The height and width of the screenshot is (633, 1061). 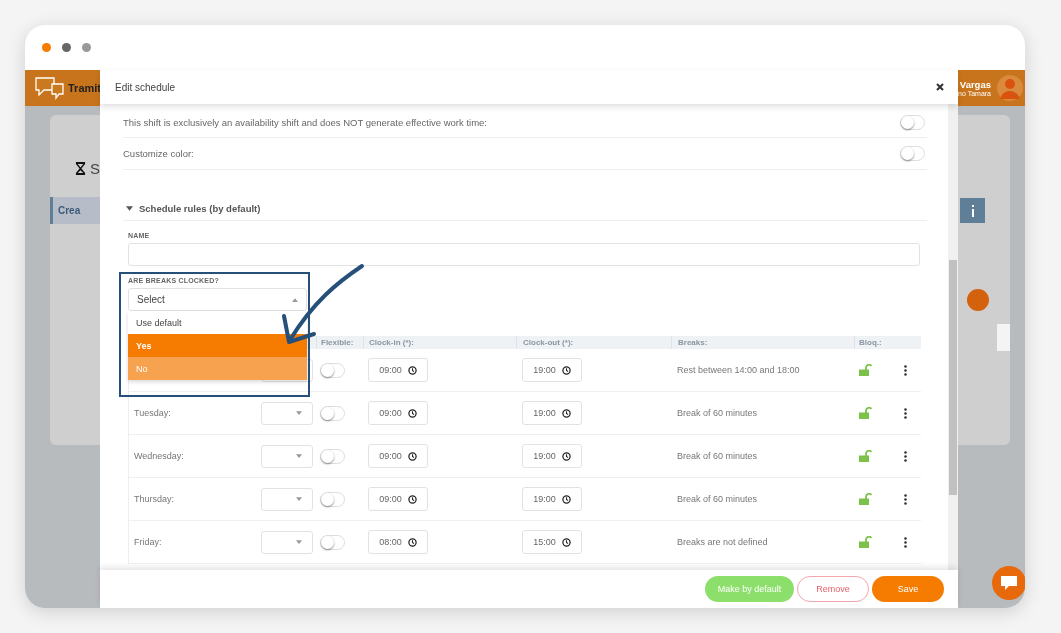 What do you see at coordinates (953, 337) in the screenshot?
I see `scrollbar` at bounding box center [953, 337].